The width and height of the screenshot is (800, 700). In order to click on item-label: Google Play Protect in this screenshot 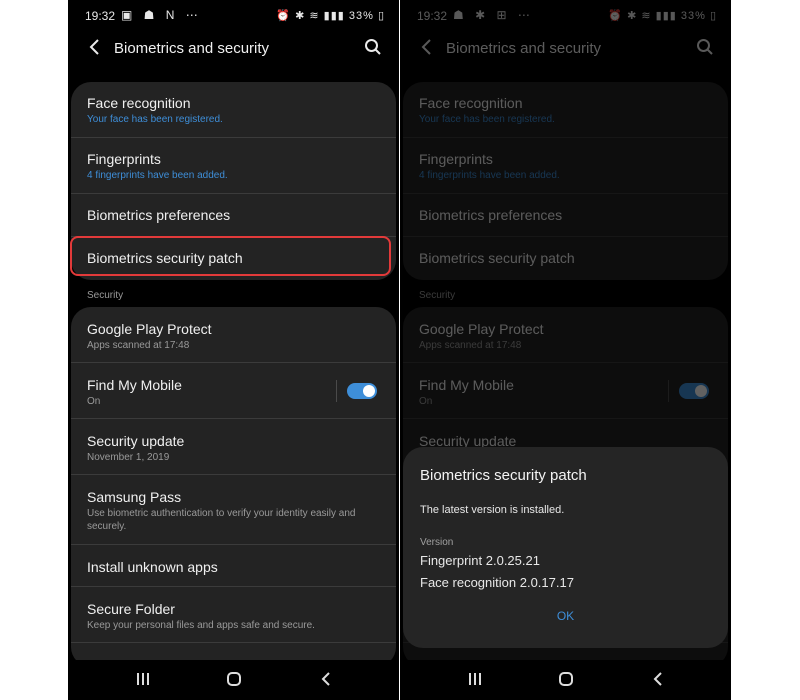, I will do `click(149, 329)`.